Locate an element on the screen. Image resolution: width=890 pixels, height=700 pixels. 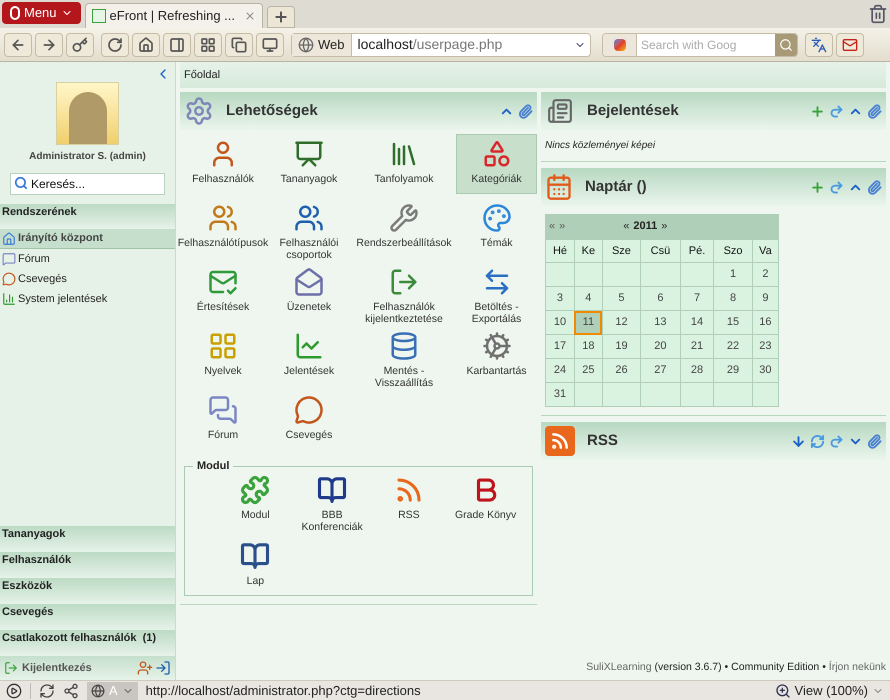
new-tab-button is located at coordinates (280, 17).